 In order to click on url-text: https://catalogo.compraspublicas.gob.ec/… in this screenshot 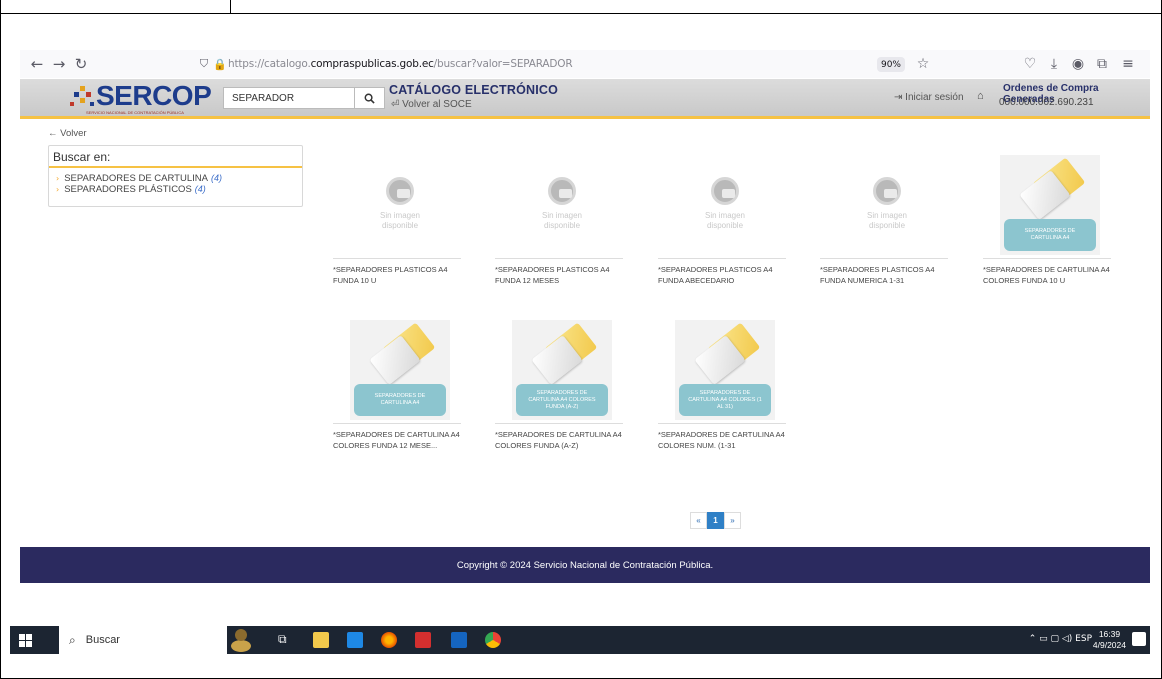, I will do `click(400, 64)`.